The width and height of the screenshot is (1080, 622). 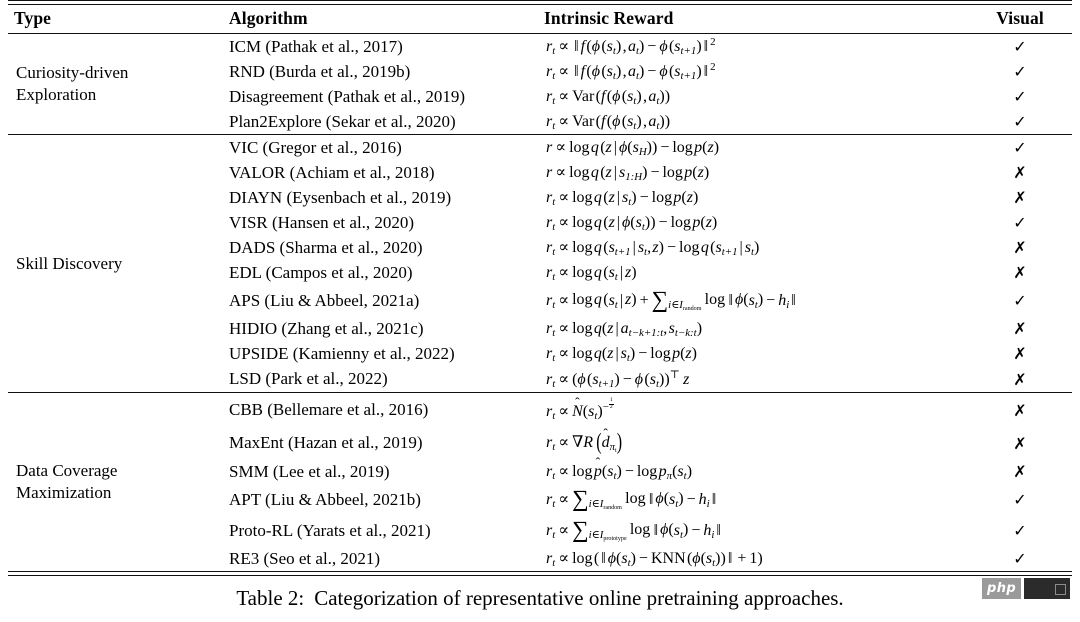 I want to click on algorithm-name: CBB (Bellemare et al., 2016), so click(x=329, y=410).